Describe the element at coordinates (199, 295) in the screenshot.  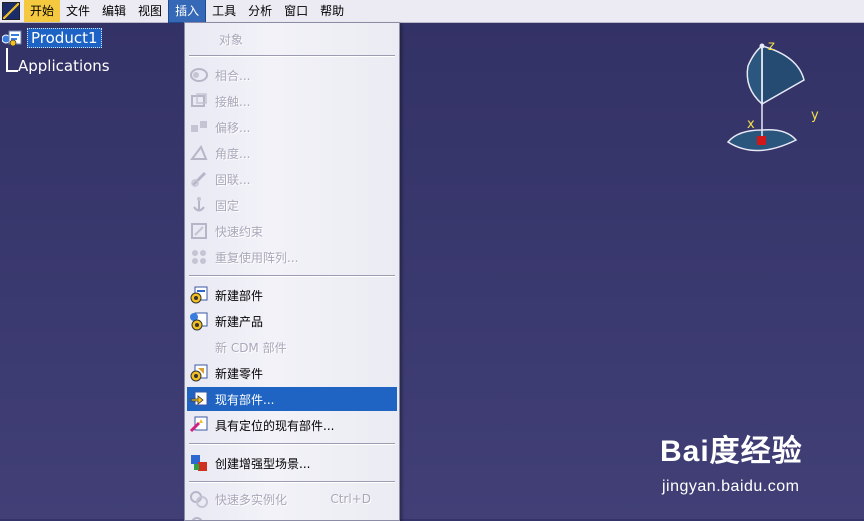
I see `new-component-icon` at that location.